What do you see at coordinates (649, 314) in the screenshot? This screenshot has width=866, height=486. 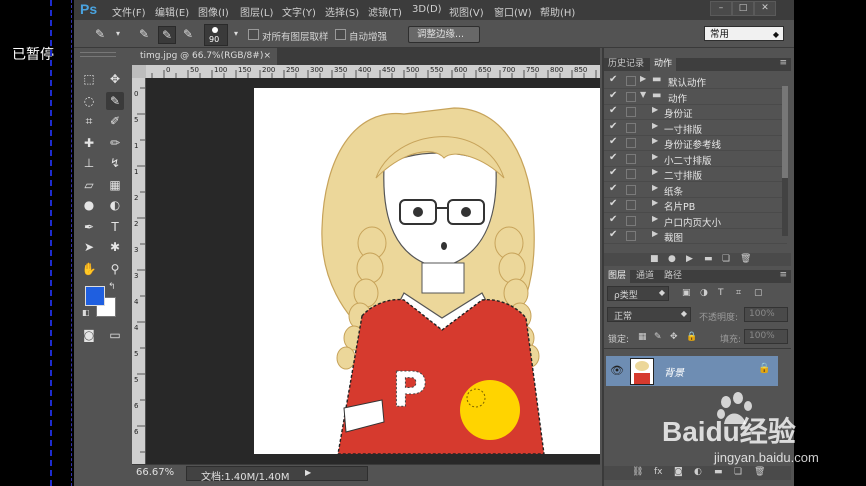 I see `blend-mode-select: 正常 ◆` at bounding box center [649, 314].